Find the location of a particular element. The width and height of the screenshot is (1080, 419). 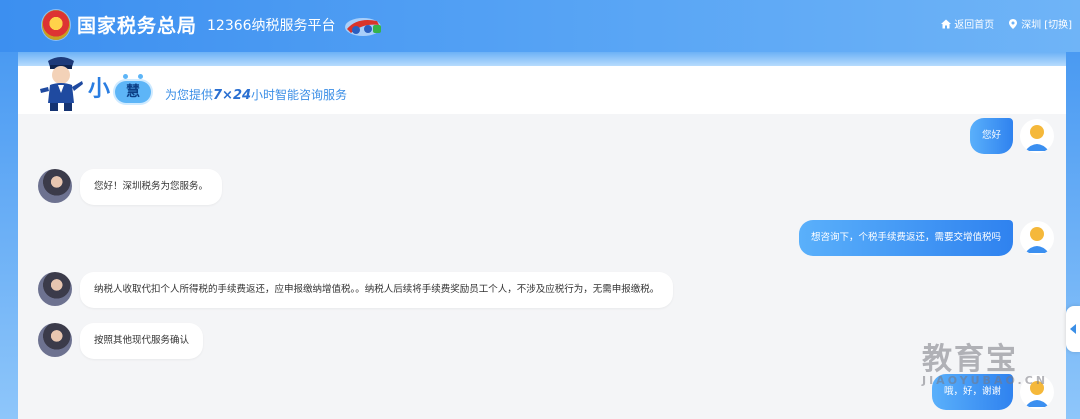

service-tagline: 为您提供7×24小时智能咨询服务 is located at coordinates (256, 94).